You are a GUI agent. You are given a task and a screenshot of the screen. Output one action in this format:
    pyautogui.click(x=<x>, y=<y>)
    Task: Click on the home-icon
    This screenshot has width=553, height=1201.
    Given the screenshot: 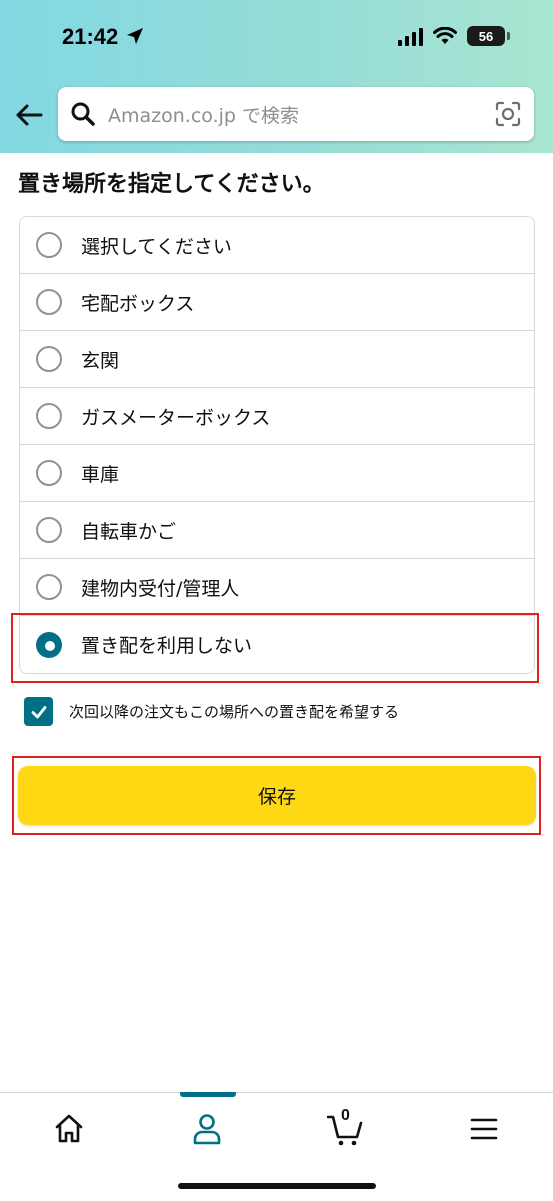 What is the action you would take?
    pyautogui.click(x=69, y=1129)
    